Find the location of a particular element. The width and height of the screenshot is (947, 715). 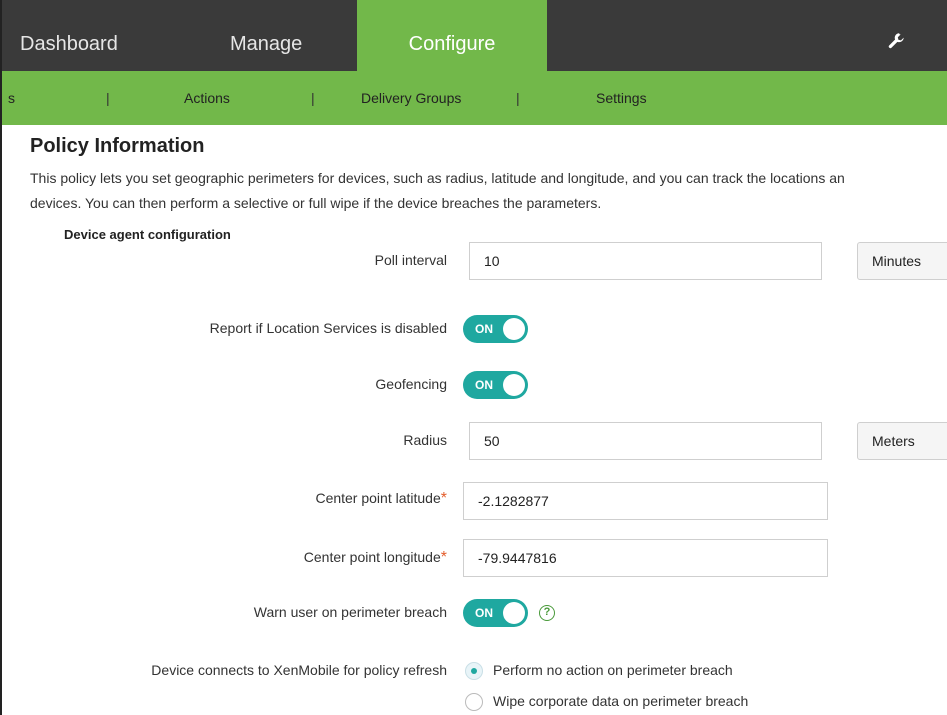

subnav-item-settings: Settings is located at coordinates (621, 98).